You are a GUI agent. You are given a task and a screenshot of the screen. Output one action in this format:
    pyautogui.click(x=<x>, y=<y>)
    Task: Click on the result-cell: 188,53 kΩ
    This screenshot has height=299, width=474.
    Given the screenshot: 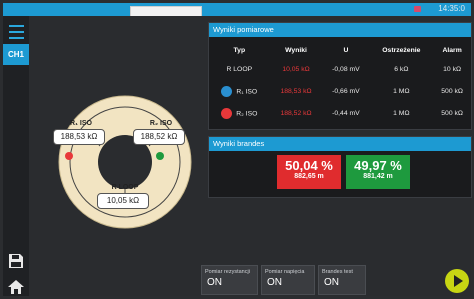 What is the action you would take?
    pyautogui.click(x=296, y=91)
    